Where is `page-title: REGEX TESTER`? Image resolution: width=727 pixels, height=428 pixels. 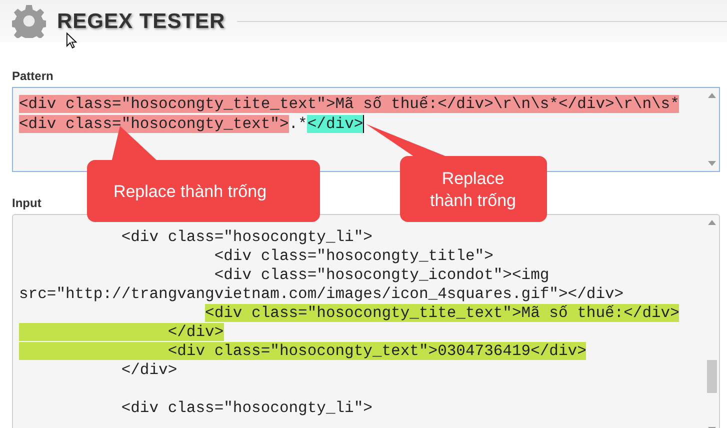 page-title: REGEX TESTER is located at coordinates (141, 21).